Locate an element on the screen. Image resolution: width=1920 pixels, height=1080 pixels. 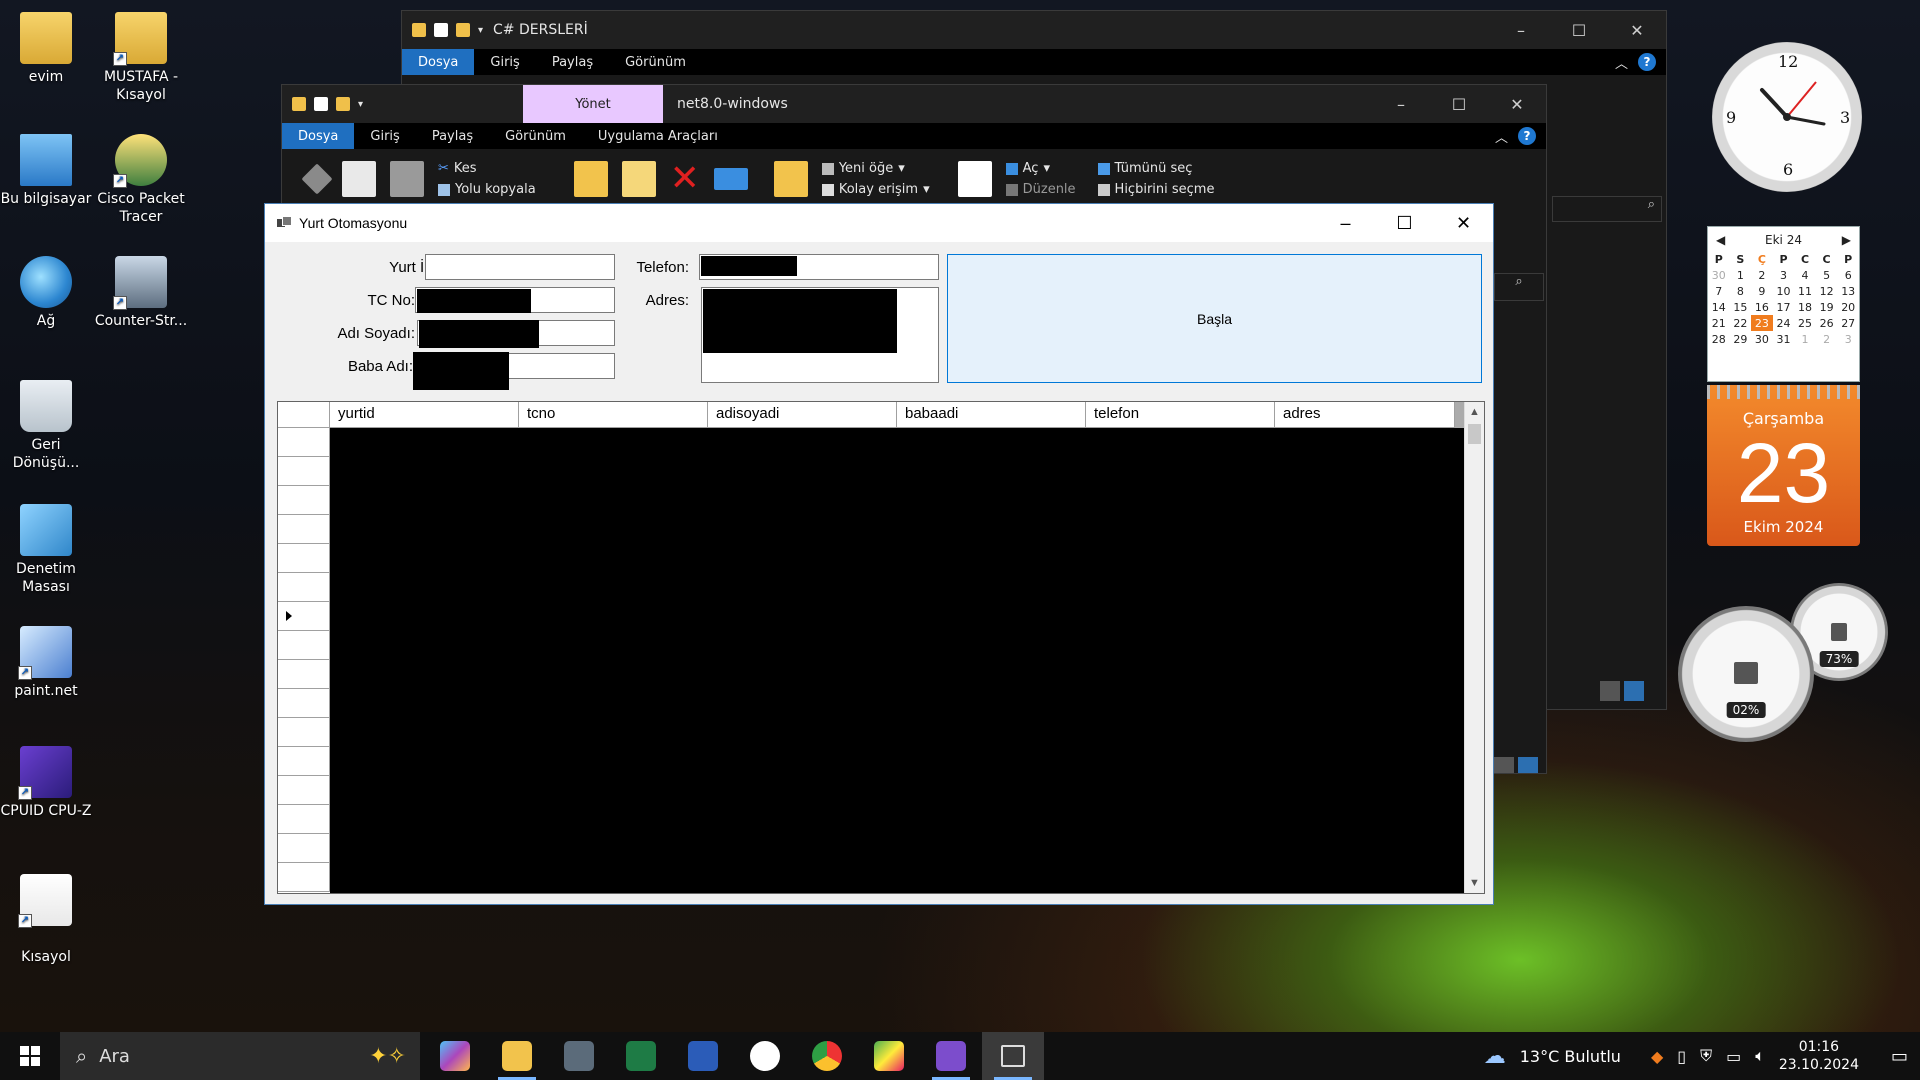
new-folder-ribbon-icon is located at coordinates (790, 179).